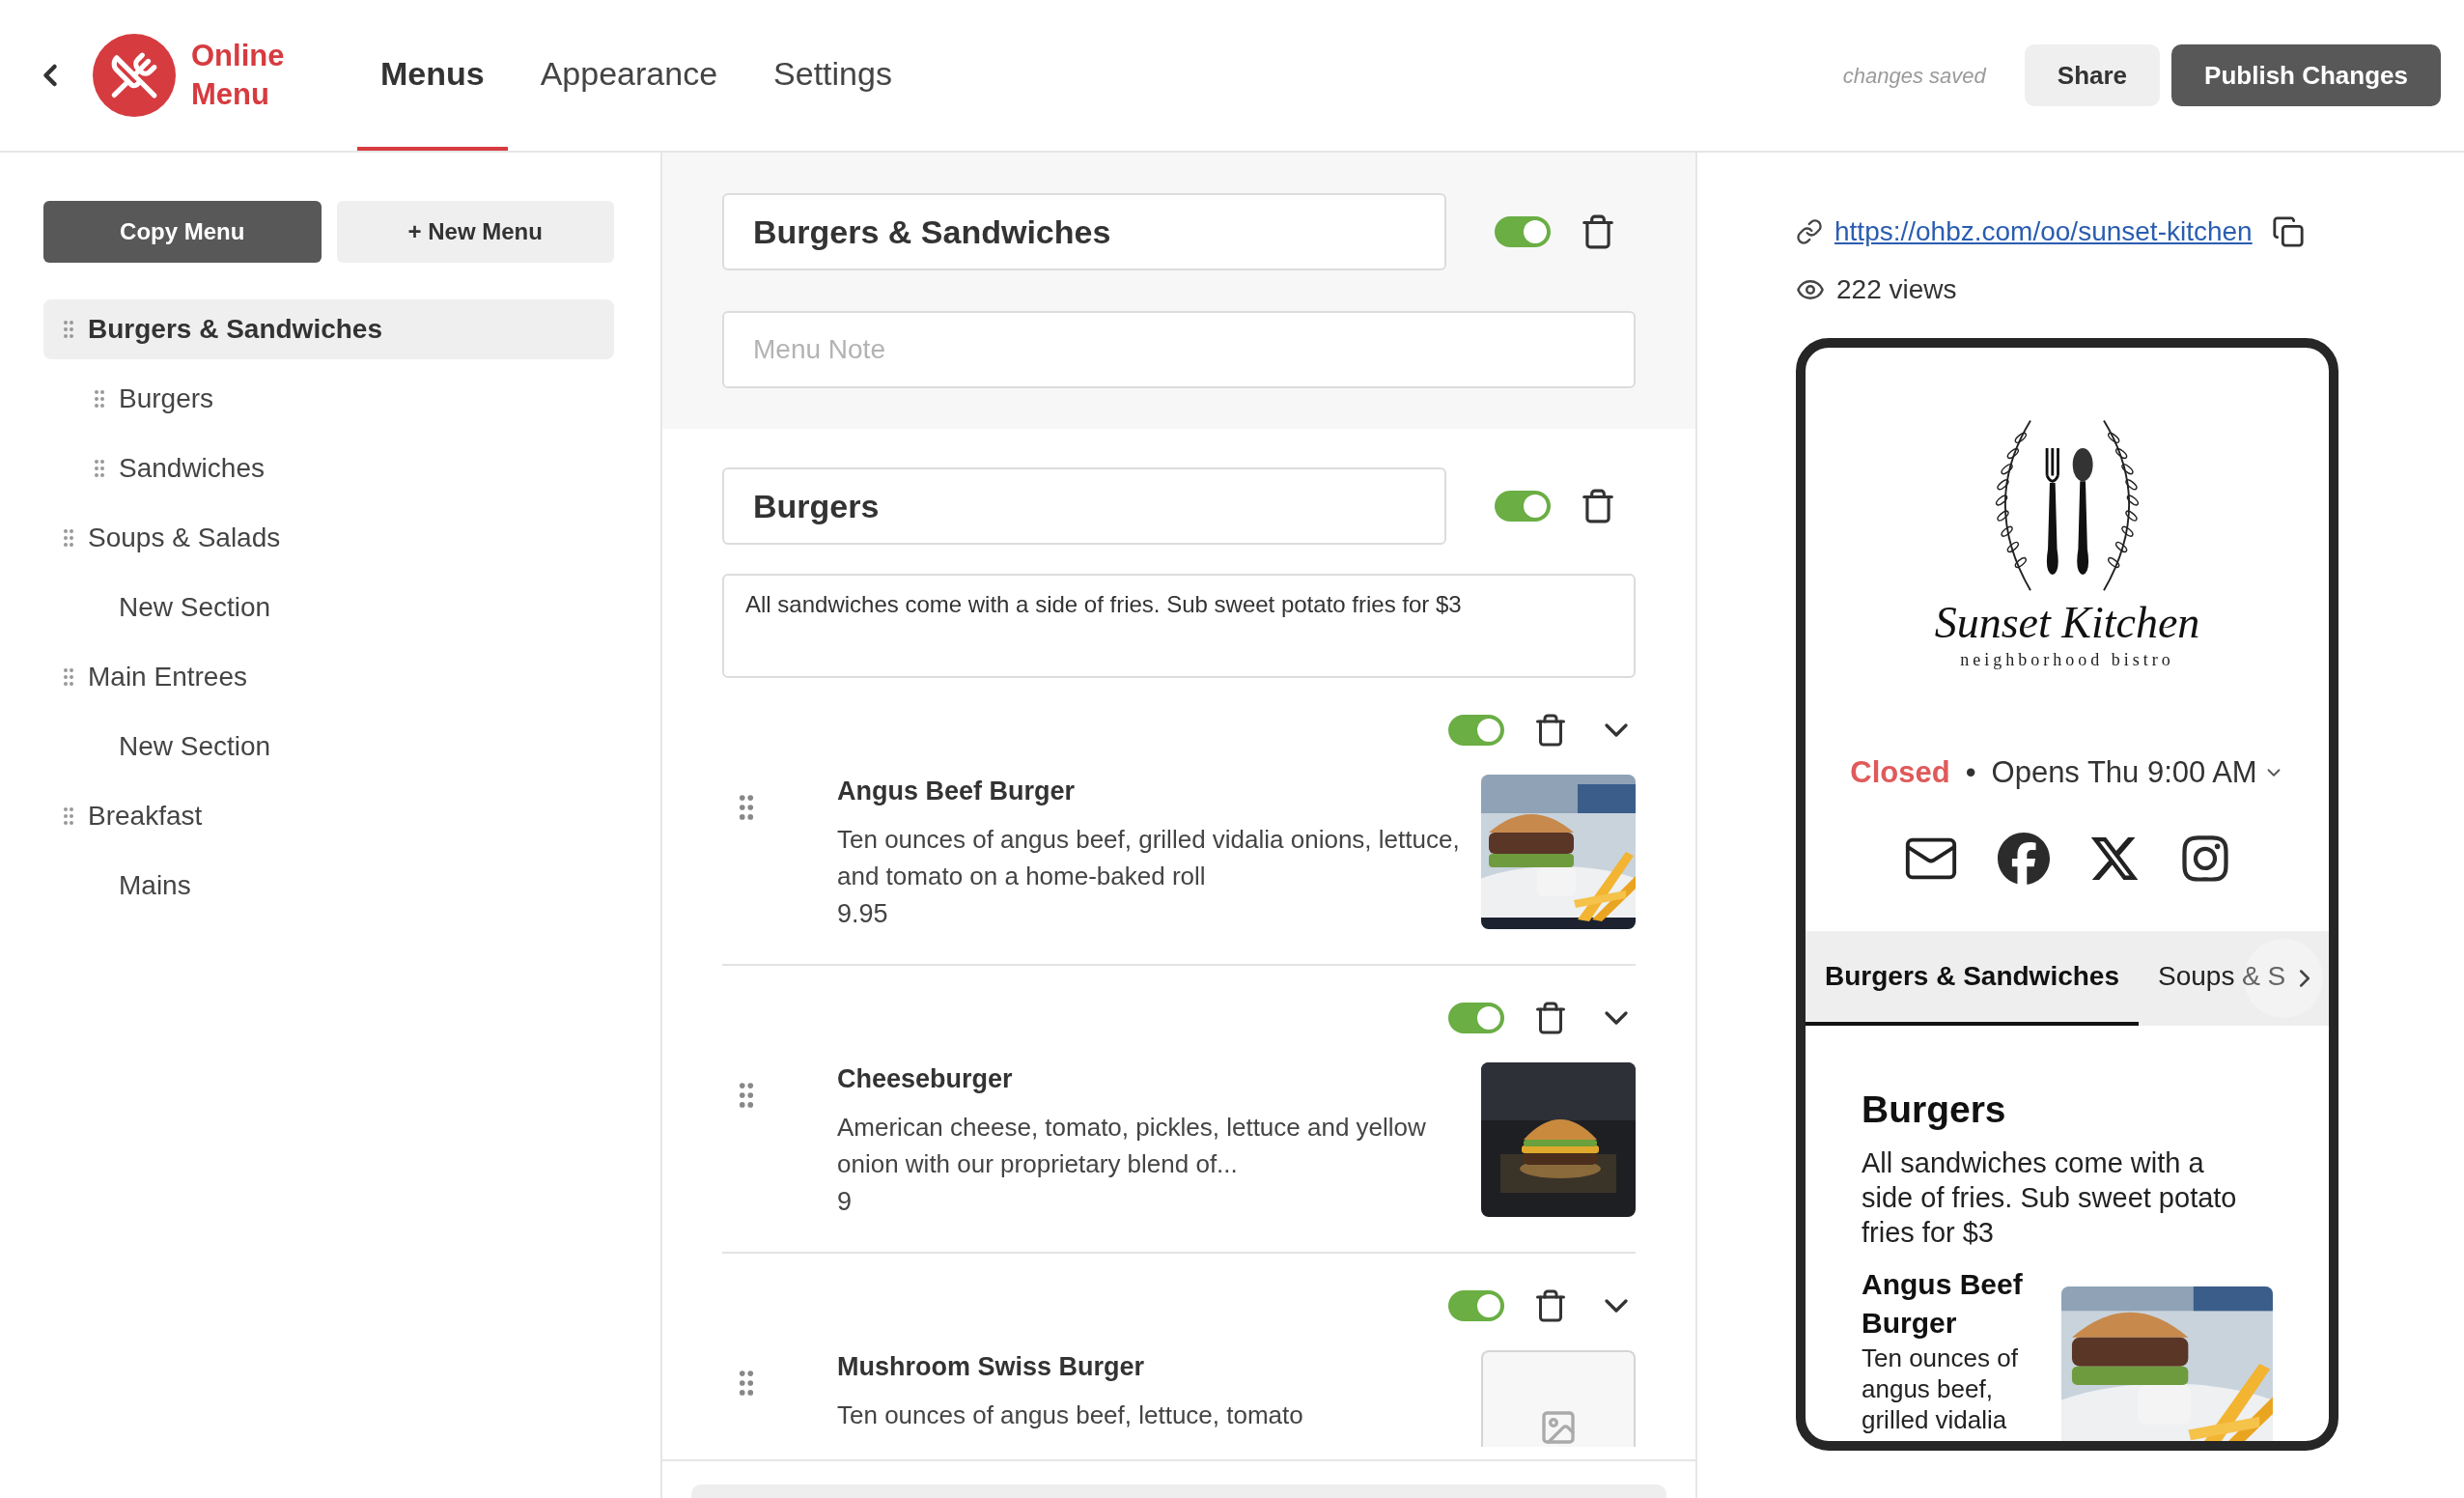 This screenshot has height=1498, width=2464. Describe the element at coordinates (329, 677) in the screenshot. I see `menu-tree-item: Main Entrees` at that location.